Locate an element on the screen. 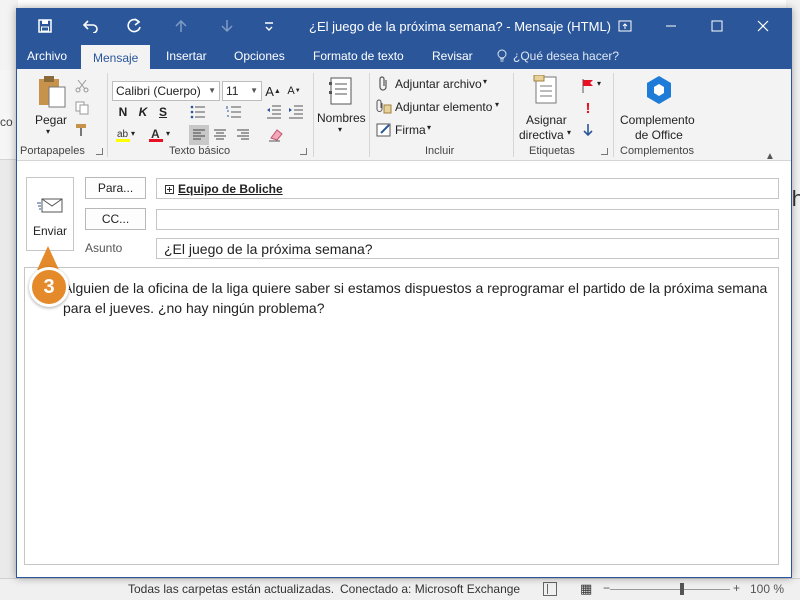 The width and height of the screenshot is (800, 600). collapse-ribbon-icon: ▲ is located at coordinates (770, 156).